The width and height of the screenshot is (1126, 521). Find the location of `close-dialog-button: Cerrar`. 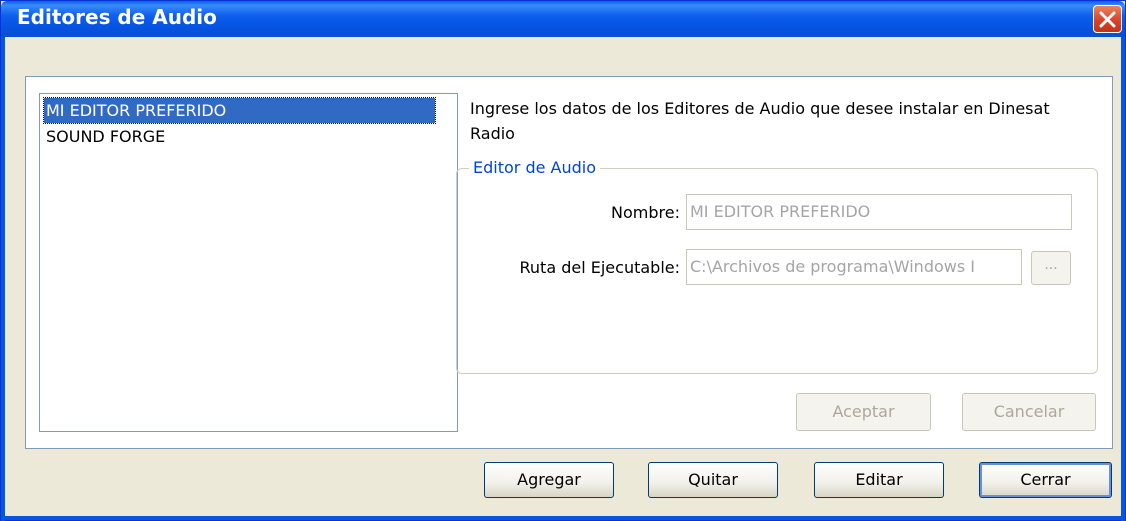

close-dialog-button: Cerrar is located at coordinates (1045, 480).